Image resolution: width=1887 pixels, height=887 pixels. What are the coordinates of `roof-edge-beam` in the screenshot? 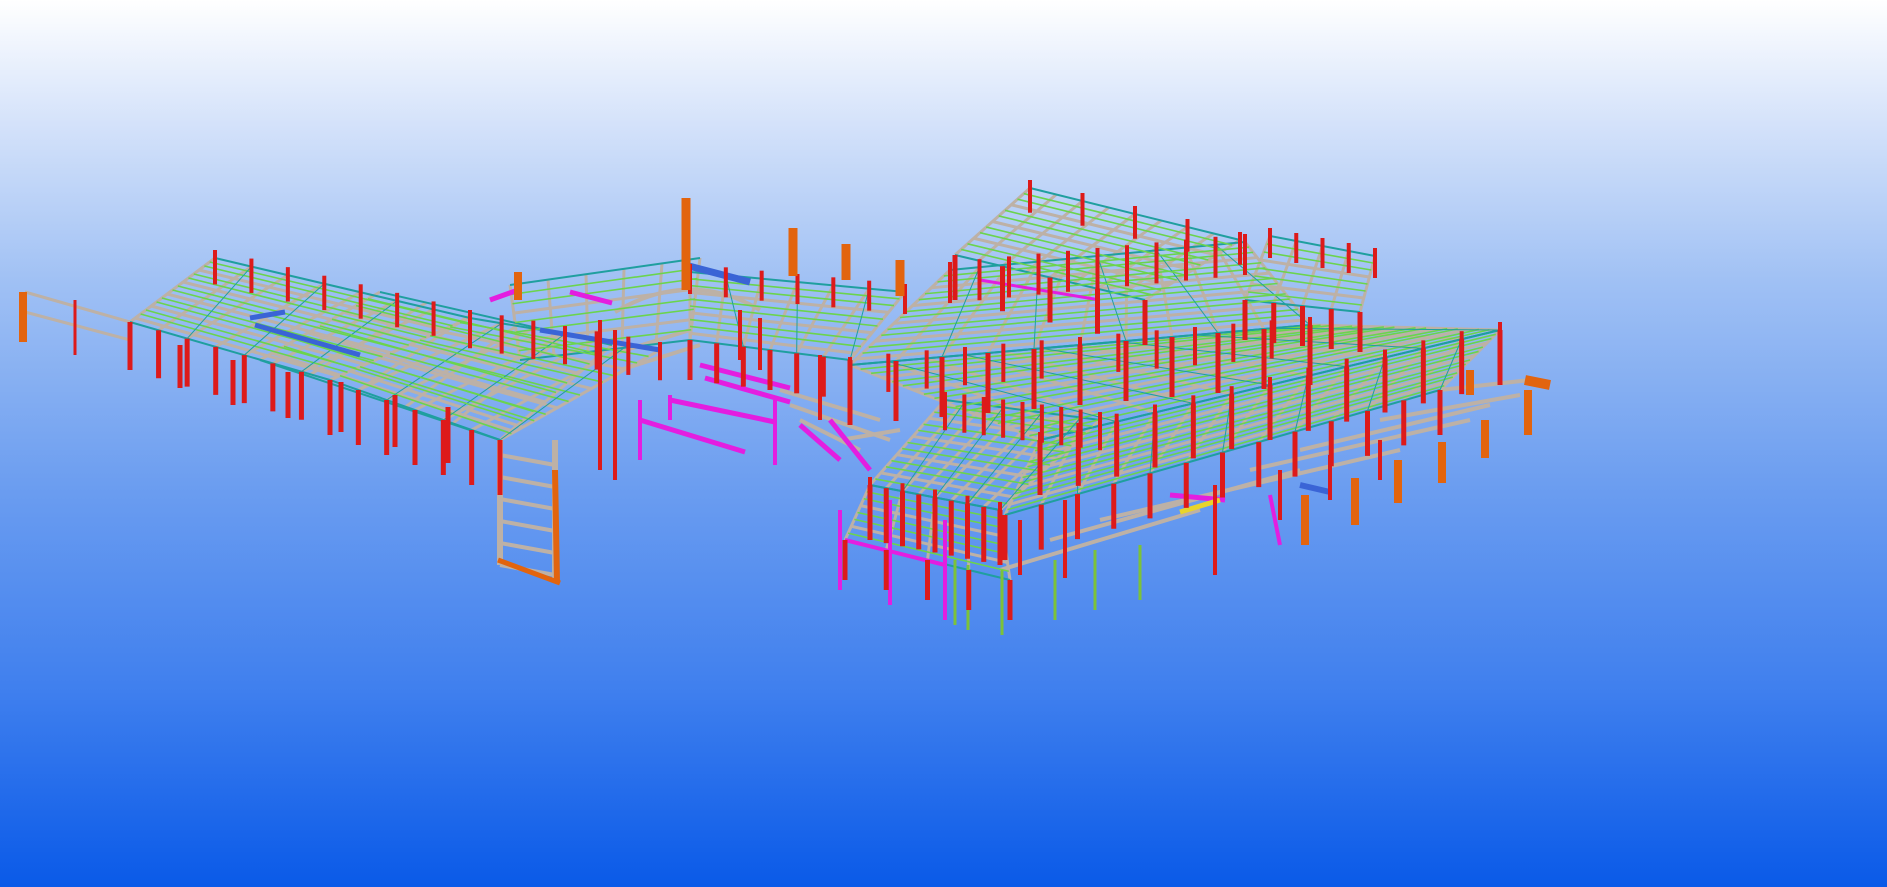 It's located at (380, 400).